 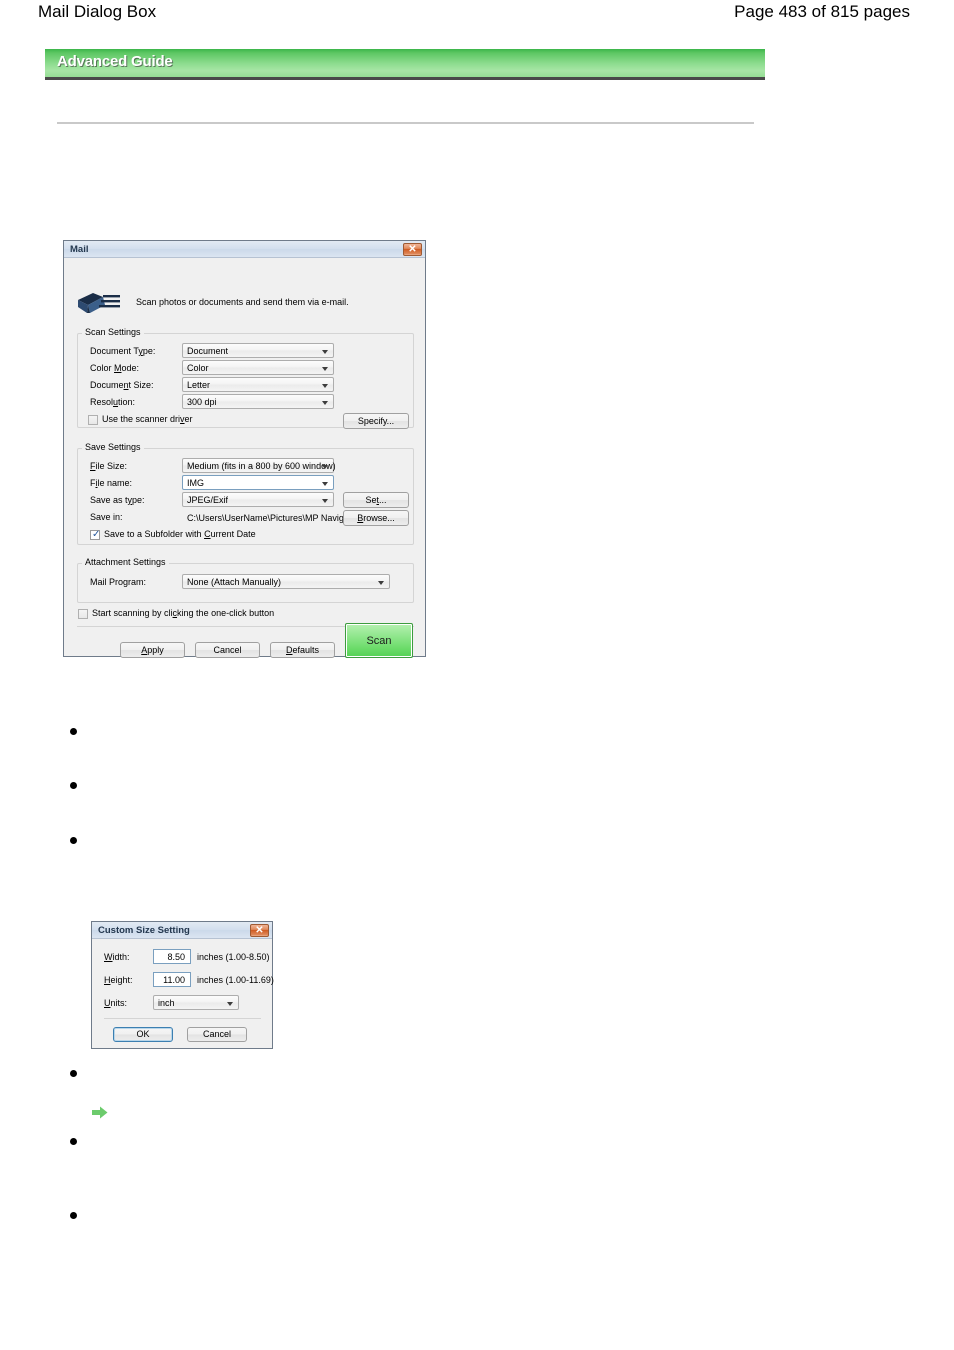 What do you see at coordinates (176, 957) in the screenshot?
I see `width-value: 8.50` at bounding box center [176, 957].